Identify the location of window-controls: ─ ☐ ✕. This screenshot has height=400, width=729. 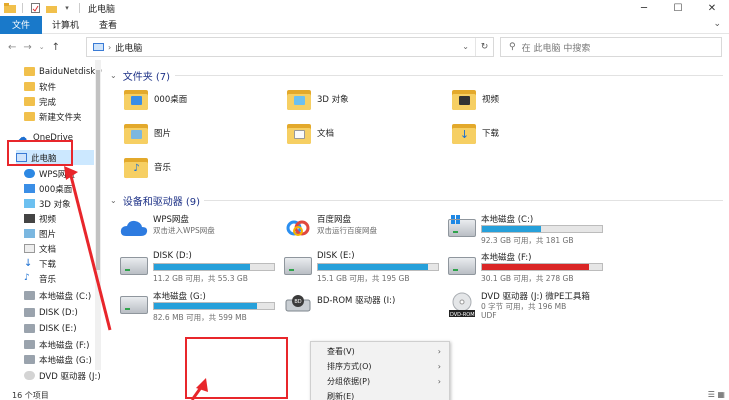
(678, 8).